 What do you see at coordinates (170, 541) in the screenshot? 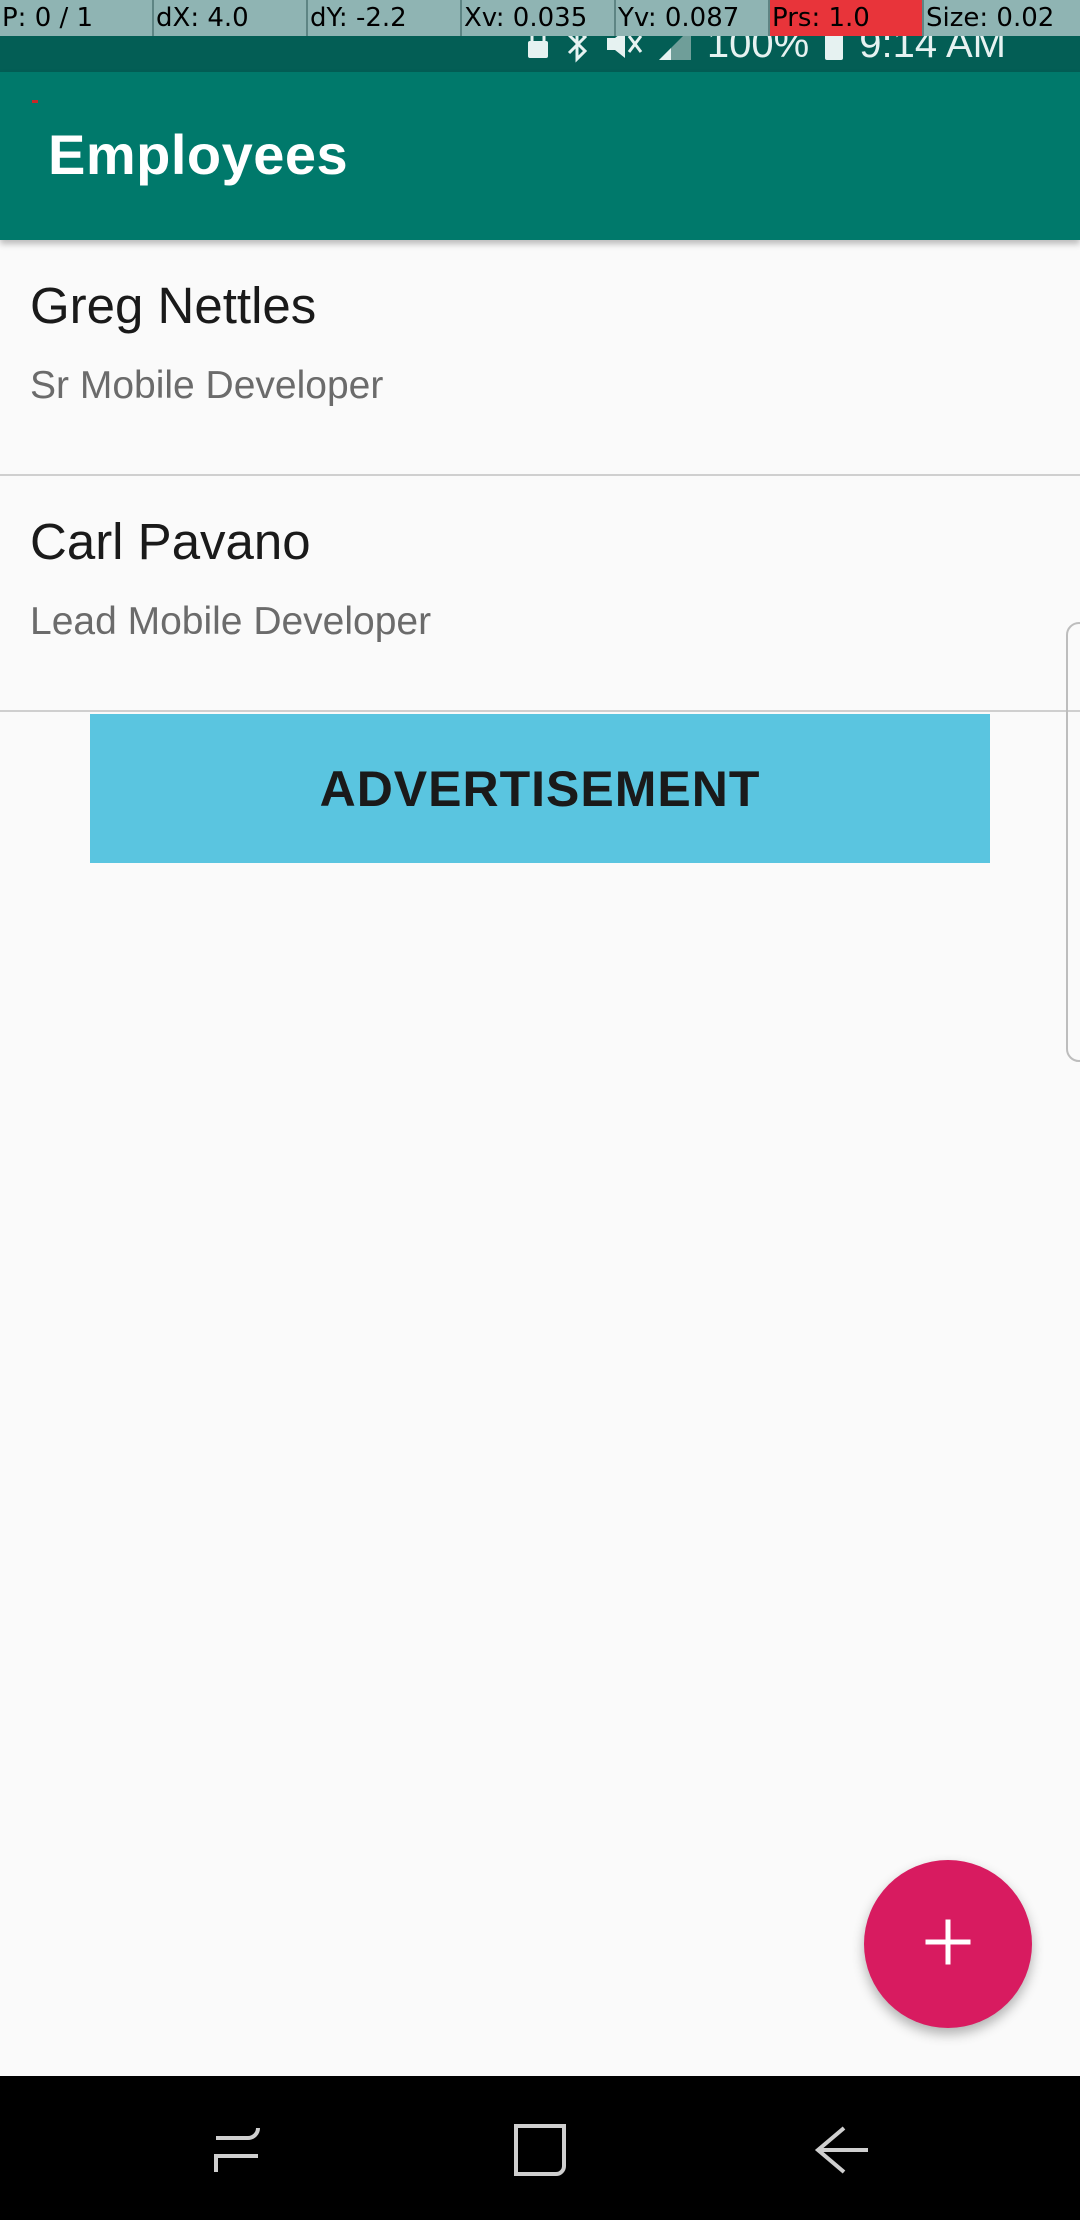
I see `employee-name: Carl Pavano` at bounding box center [170, 541].